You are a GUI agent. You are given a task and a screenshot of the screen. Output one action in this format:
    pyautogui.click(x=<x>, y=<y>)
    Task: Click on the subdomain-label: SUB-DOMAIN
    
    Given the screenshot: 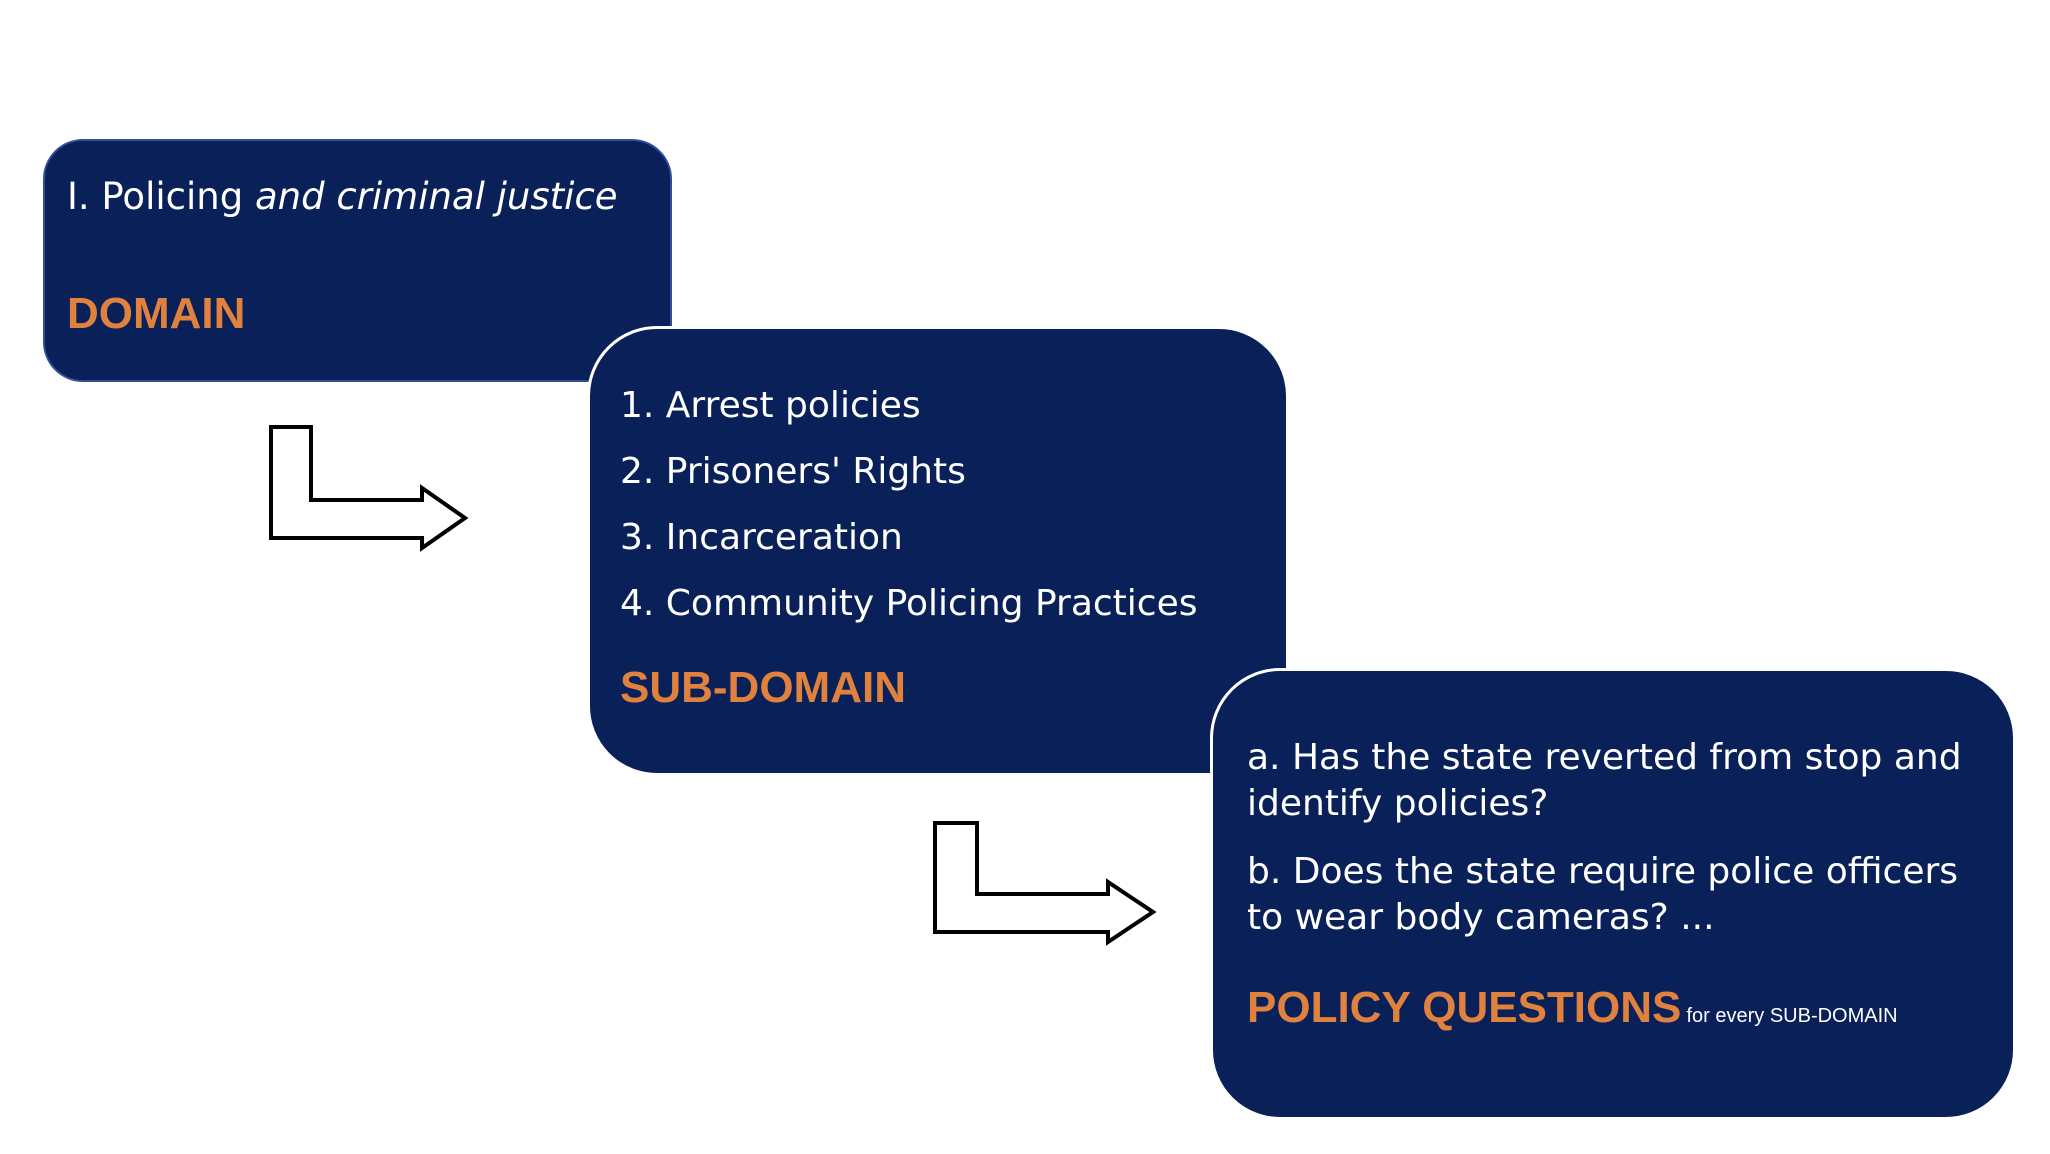 What is the action you would take?
    pyautogui.click(x=763, y=687)
    